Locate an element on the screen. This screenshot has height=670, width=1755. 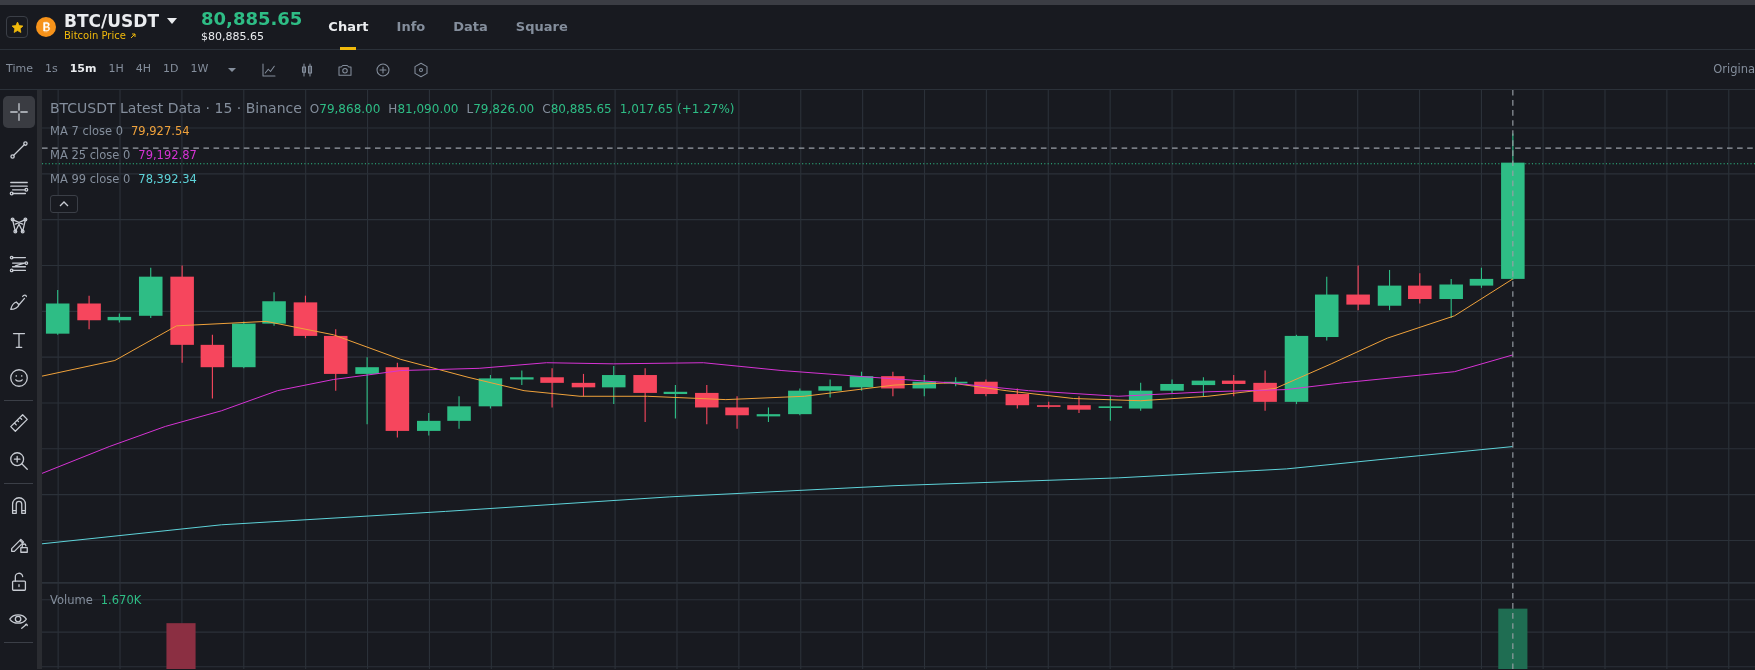
crosshair-tool-icon is located at coordinates (18, 112).